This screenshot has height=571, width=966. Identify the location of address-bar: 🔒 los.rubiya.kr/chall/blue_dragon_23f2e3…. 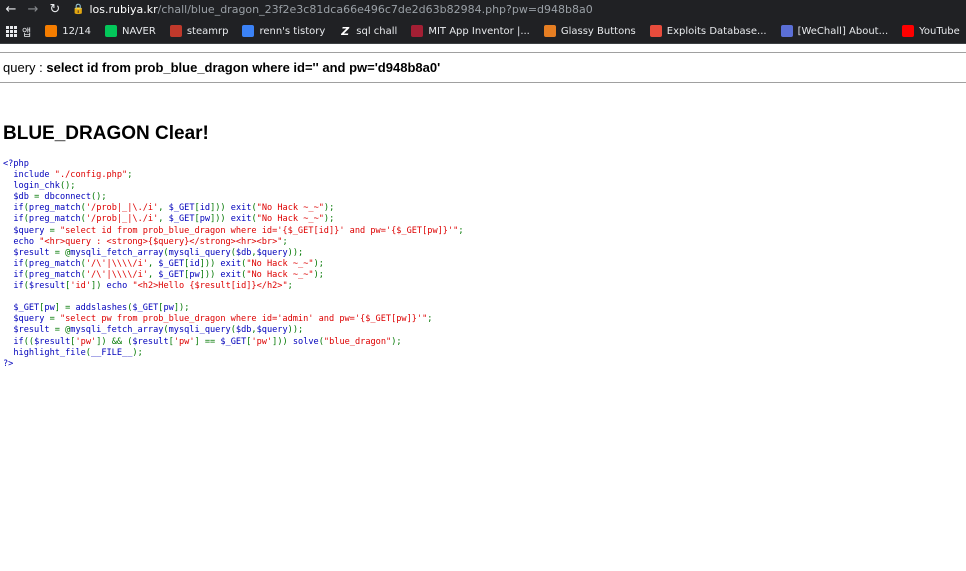
(332, 9).